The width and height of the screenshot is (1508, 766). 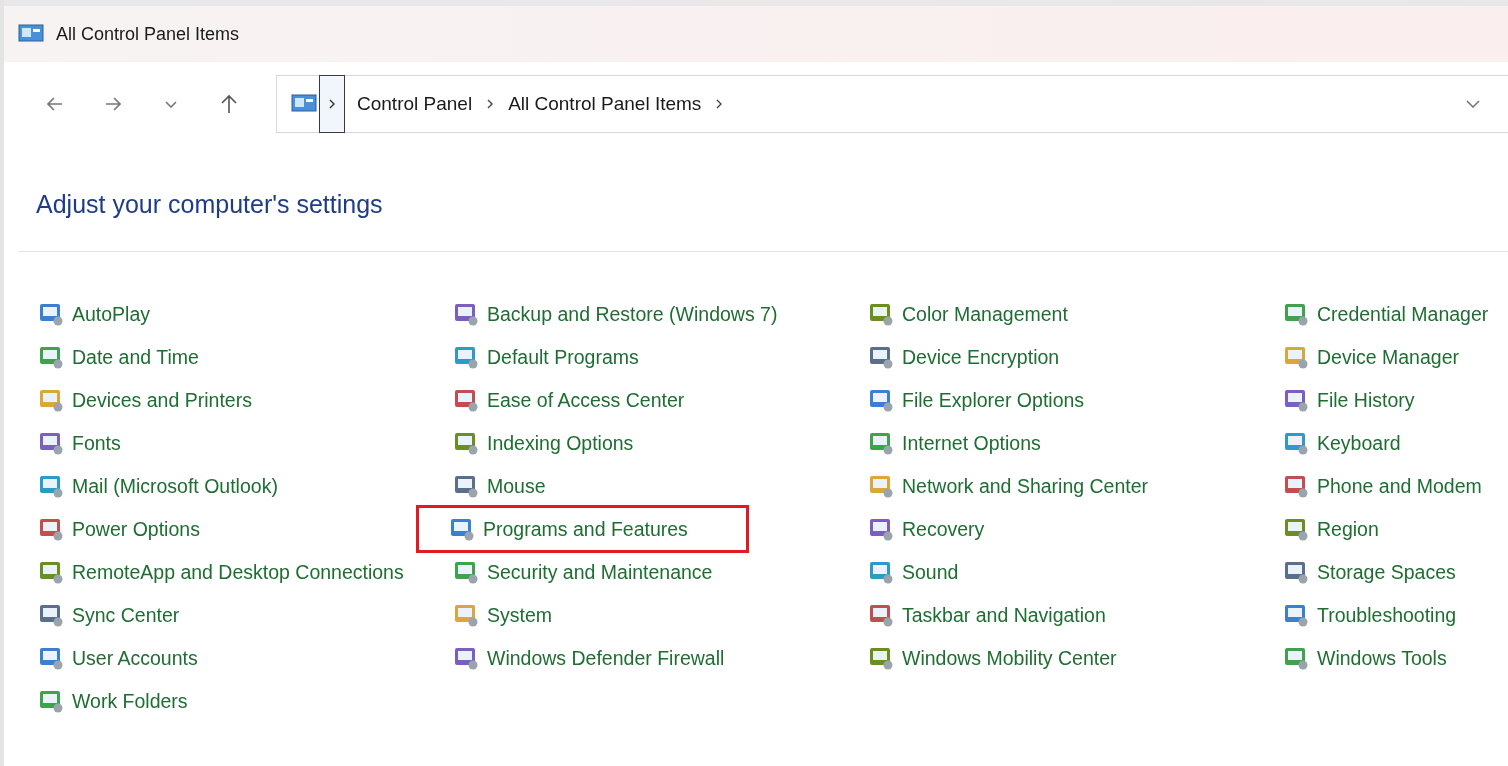 I want to click on back-arrow-icon, so click(x=55, y=104).